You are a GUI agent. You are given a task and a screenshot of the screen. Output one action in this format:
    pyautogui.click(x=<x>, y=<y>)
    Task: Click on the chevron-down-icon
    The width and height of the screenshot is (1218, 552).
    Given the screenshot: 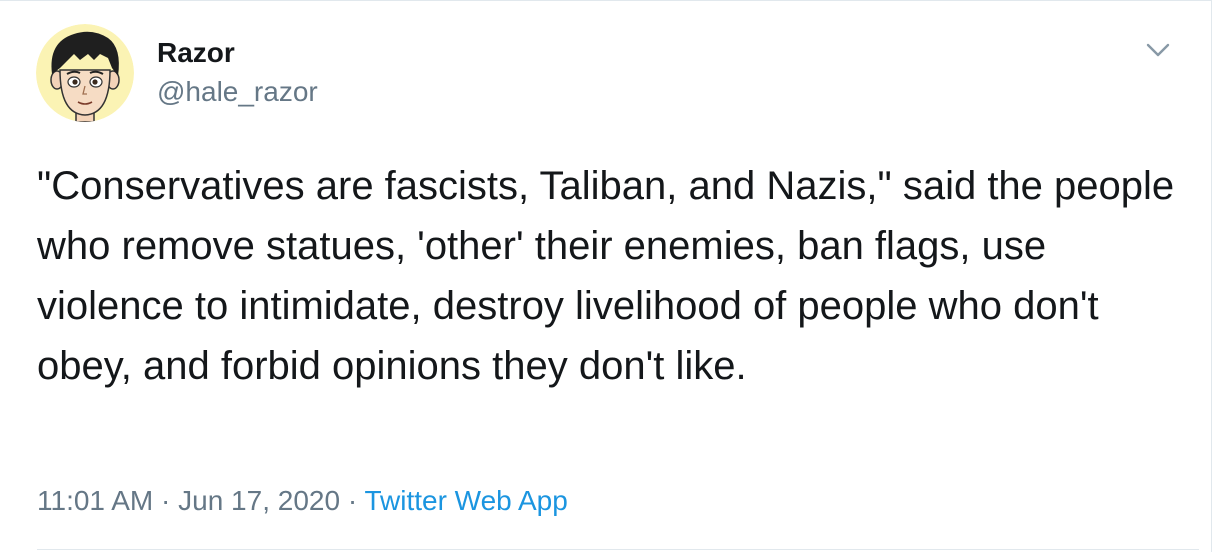 What is the action you would take?
    pyautogui.click(x=1158, y=50)
    